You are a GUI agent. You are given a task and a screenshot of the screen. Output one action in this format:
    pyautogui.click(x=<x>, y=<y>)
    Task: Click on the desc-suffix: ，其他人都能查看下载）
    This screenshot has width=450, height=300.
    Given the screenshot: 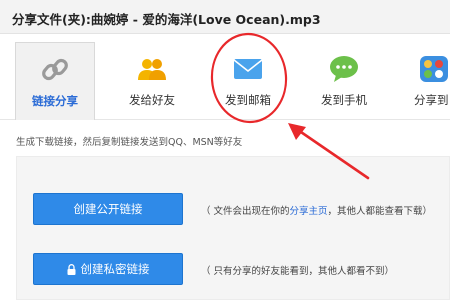 What is the action you would take?
    pyautogui.click(x=380, y=211)
    